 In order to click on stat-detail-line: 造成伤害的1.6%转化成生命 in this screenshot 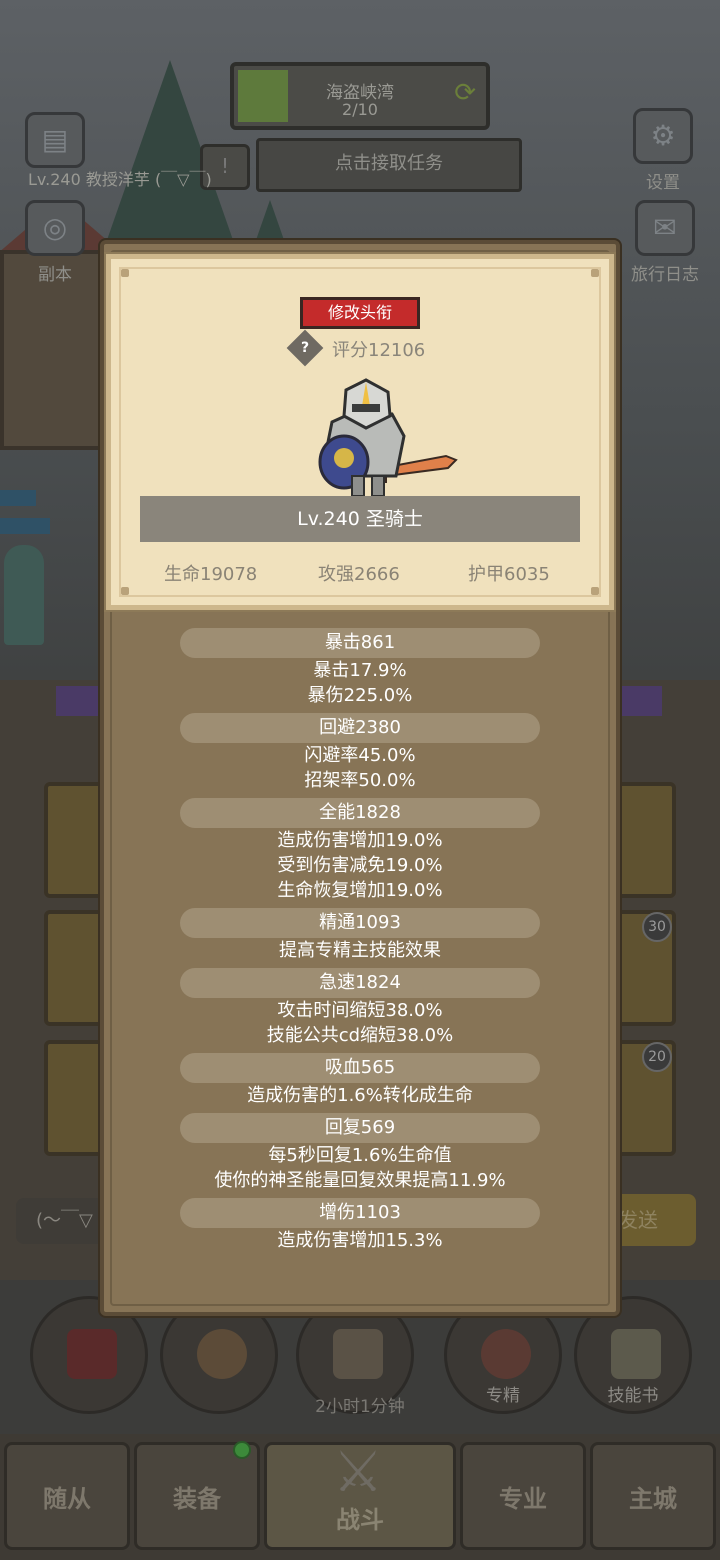, I will do `click(360, 1095)`.